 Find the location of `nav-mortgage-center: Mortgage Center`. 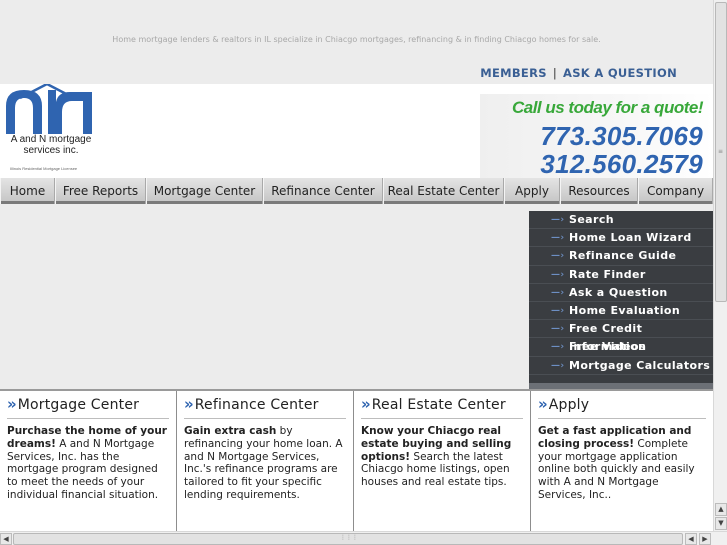

nav-mortgage-center: Mortgage Center is located at coordinates (204, 191).